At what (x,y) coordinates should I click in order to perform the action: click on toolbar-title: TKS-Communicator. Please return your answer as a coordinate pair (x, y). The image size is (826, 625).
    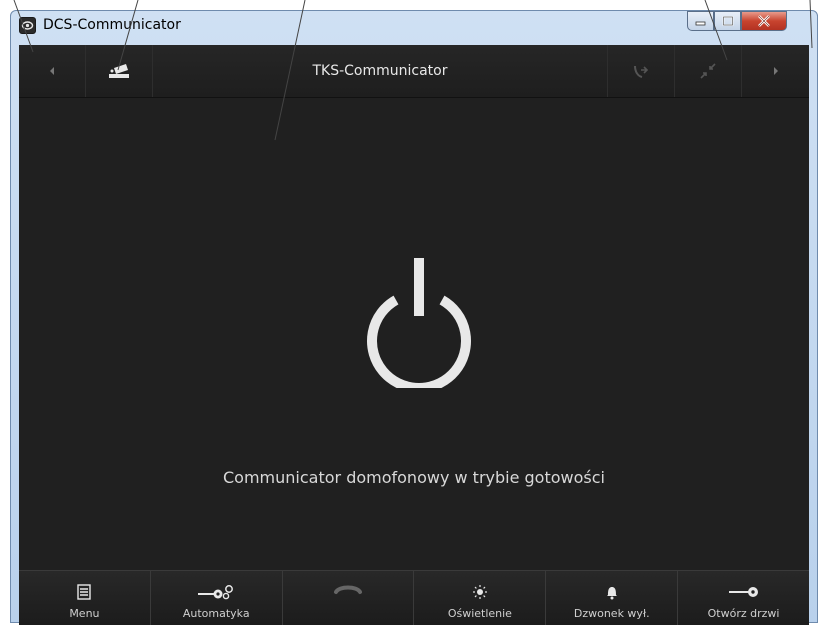
    Looking at the image, I should click on (380, 71).